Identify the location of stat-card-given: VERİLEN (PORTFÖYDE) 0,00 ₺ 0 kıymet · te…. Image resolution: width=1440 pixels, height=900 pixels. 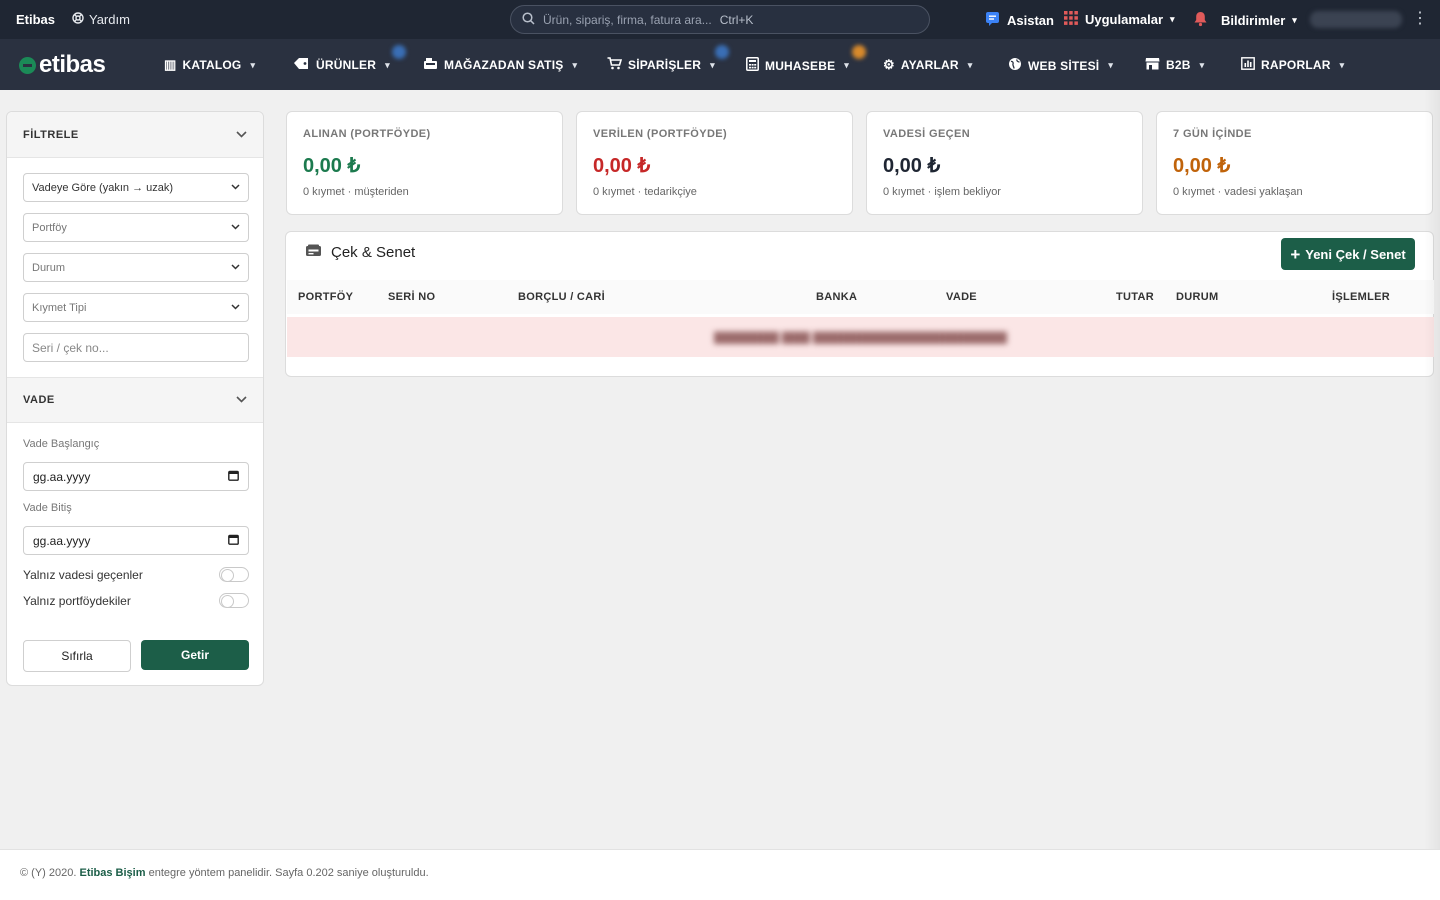
(714, 163).